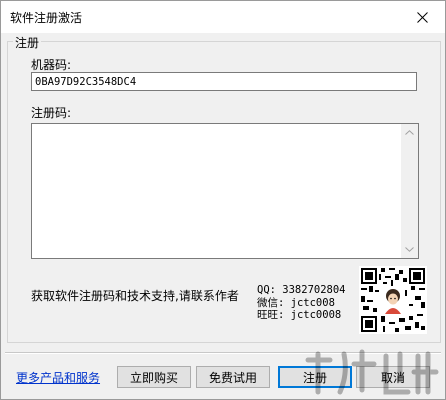 This screenshot has height=400, width=446. I want to click on free-trial-button: 免费试用, so click(233, 377).